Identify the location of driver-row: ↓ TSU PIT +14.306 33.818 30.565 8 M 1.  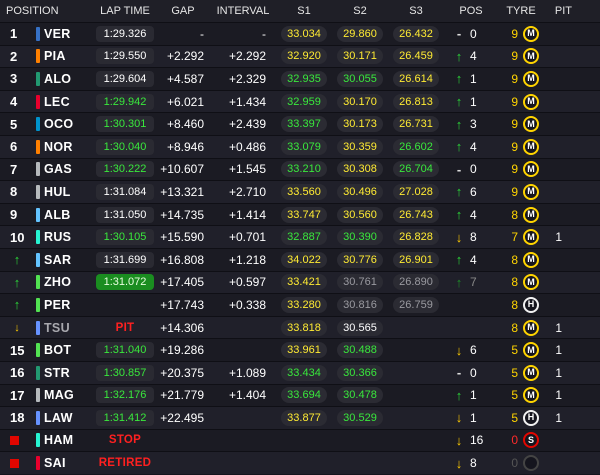
(300, 327).